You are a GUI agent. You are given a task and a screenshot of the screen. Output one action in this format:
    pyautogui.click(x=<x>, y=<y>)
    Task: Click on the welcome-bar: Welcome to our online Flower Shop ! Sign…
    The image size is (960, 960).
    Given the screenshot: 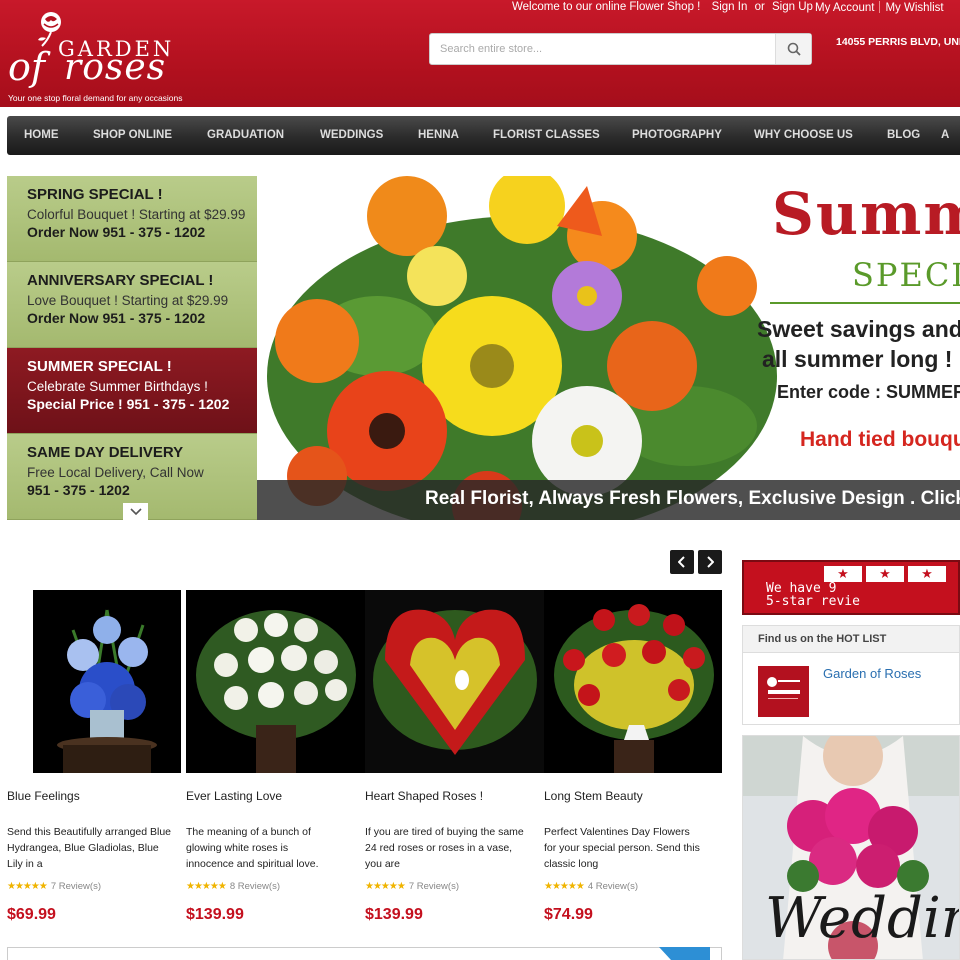 What is the action you would take?
    pyautogui.click(x=662, y=7)
    